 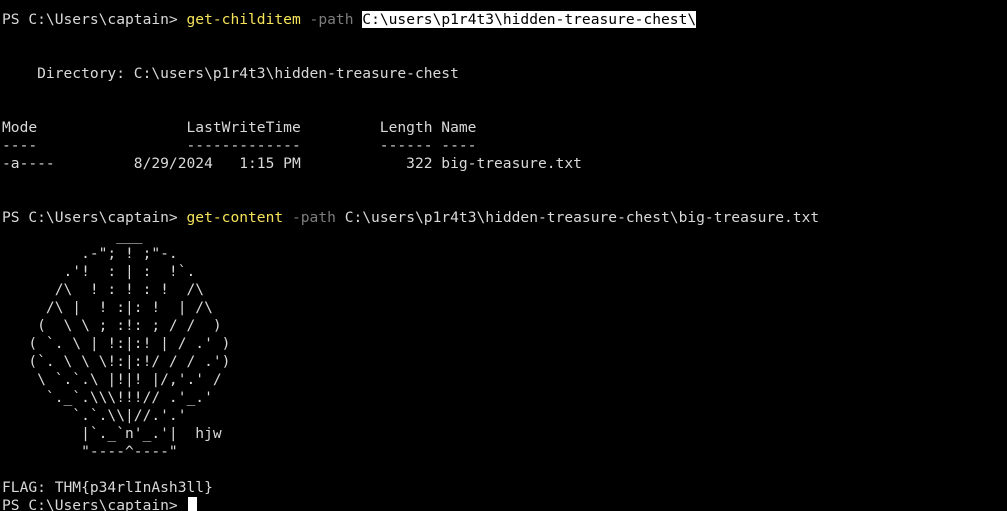 I want to click on ascii-art-line: |`._`n'_.'| hjw, so click(x=112, y=433).